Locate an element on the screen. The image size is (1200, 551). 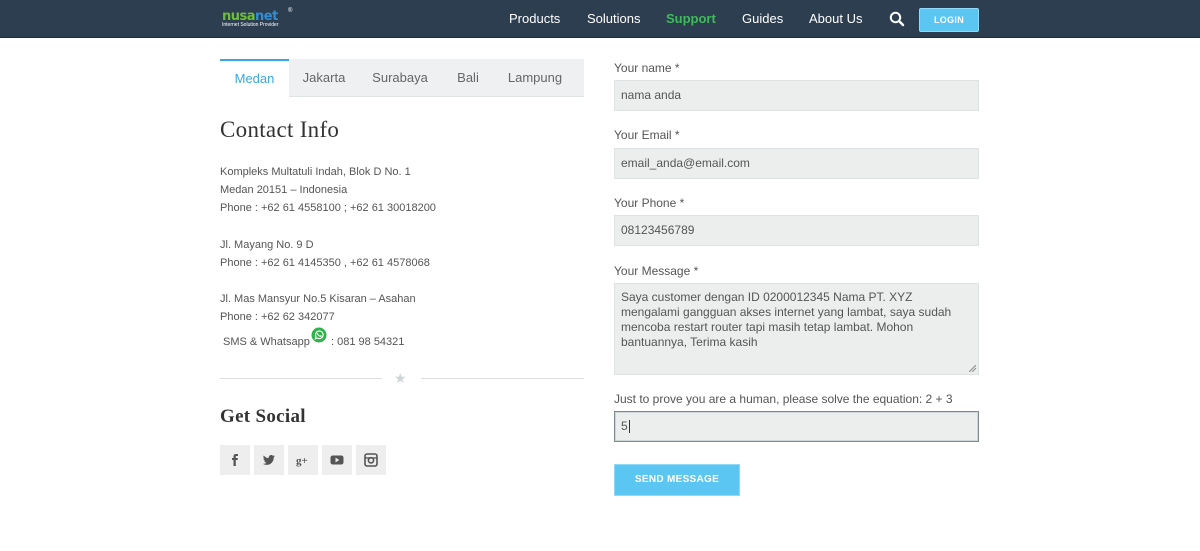
nav-support: Support is located at coordinates (691, 19).